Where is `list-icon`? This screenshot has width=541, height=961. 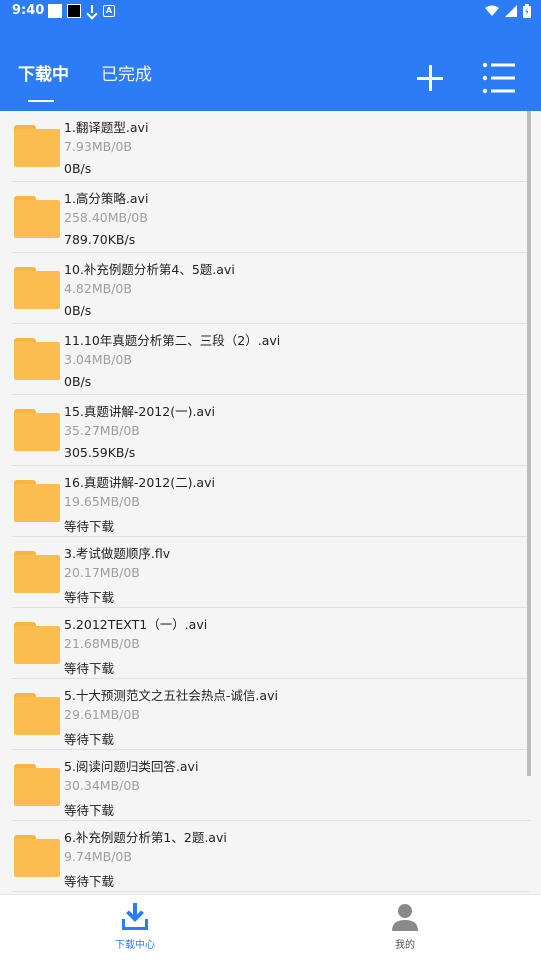
list-icon is located at coordinates (498, 78).